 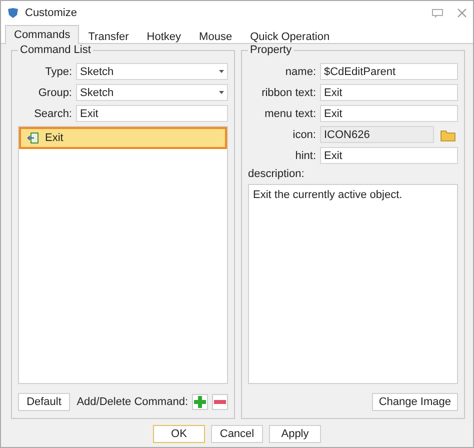 I want to click on tab: Commands, so click(x=42, y=34).